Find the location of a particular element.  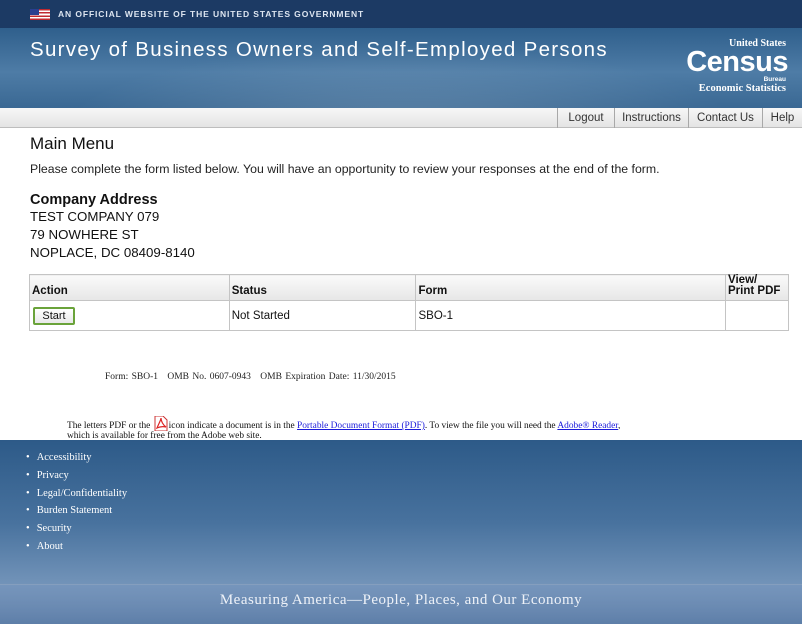

pdf-note-text-1: The letters PDF or the is located at coordinates (109, 426).